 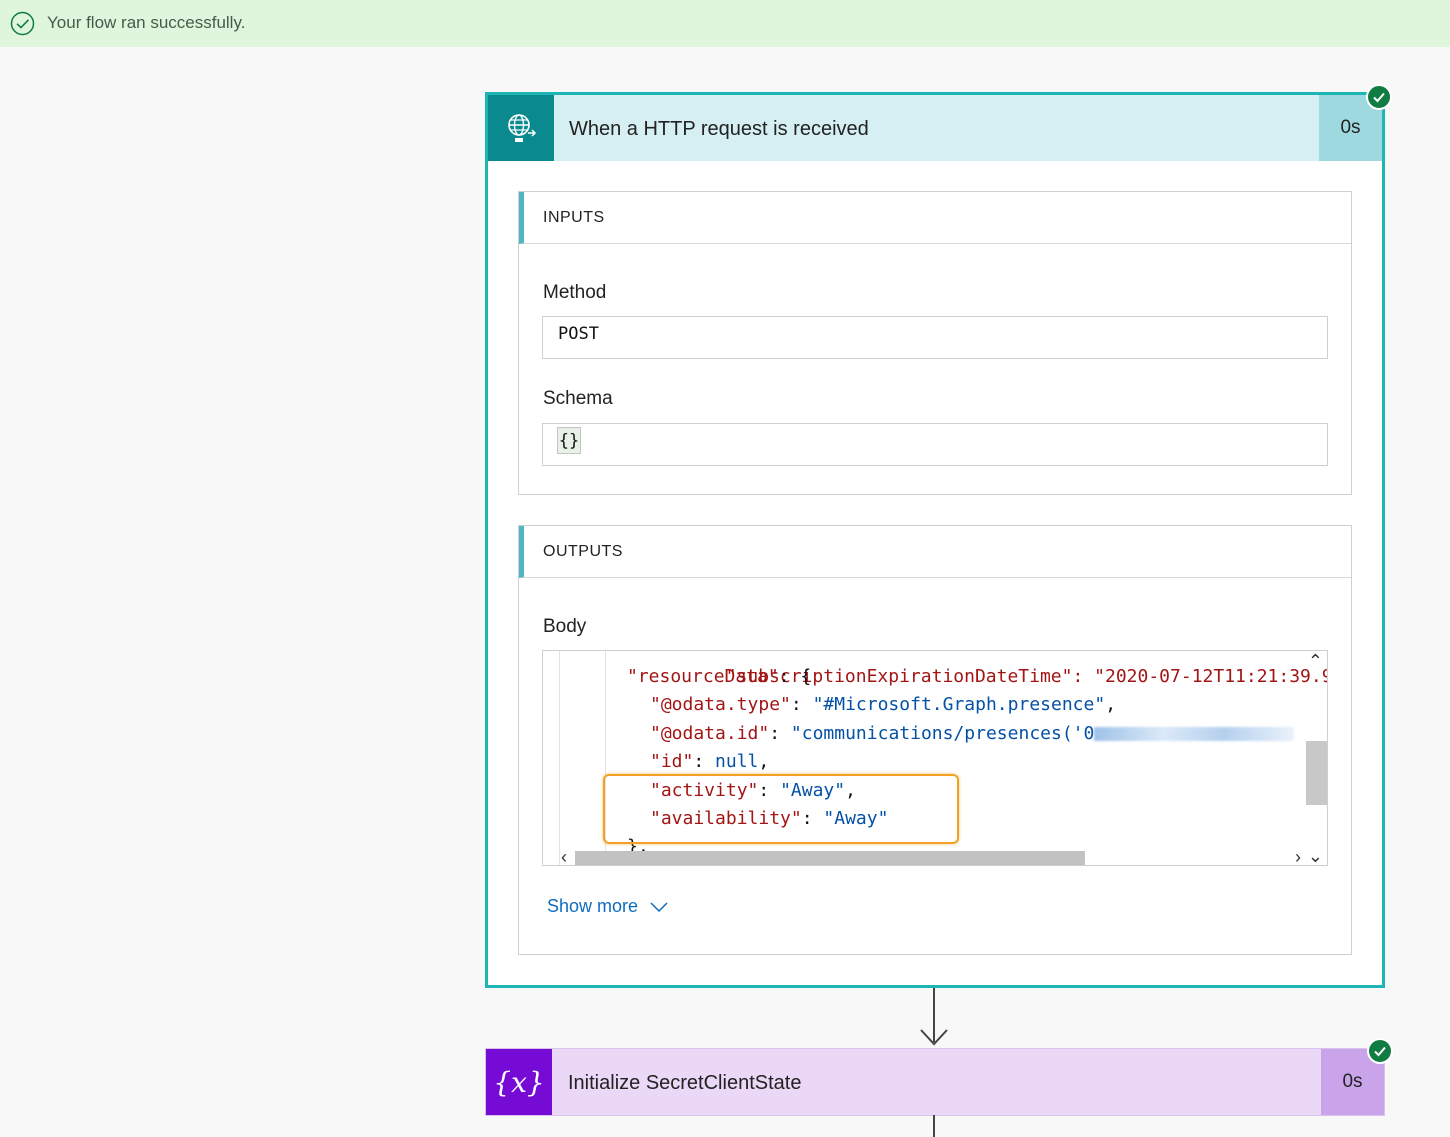 I want to click on inputs-heading: INPUTS, so click(x=574, y=217).